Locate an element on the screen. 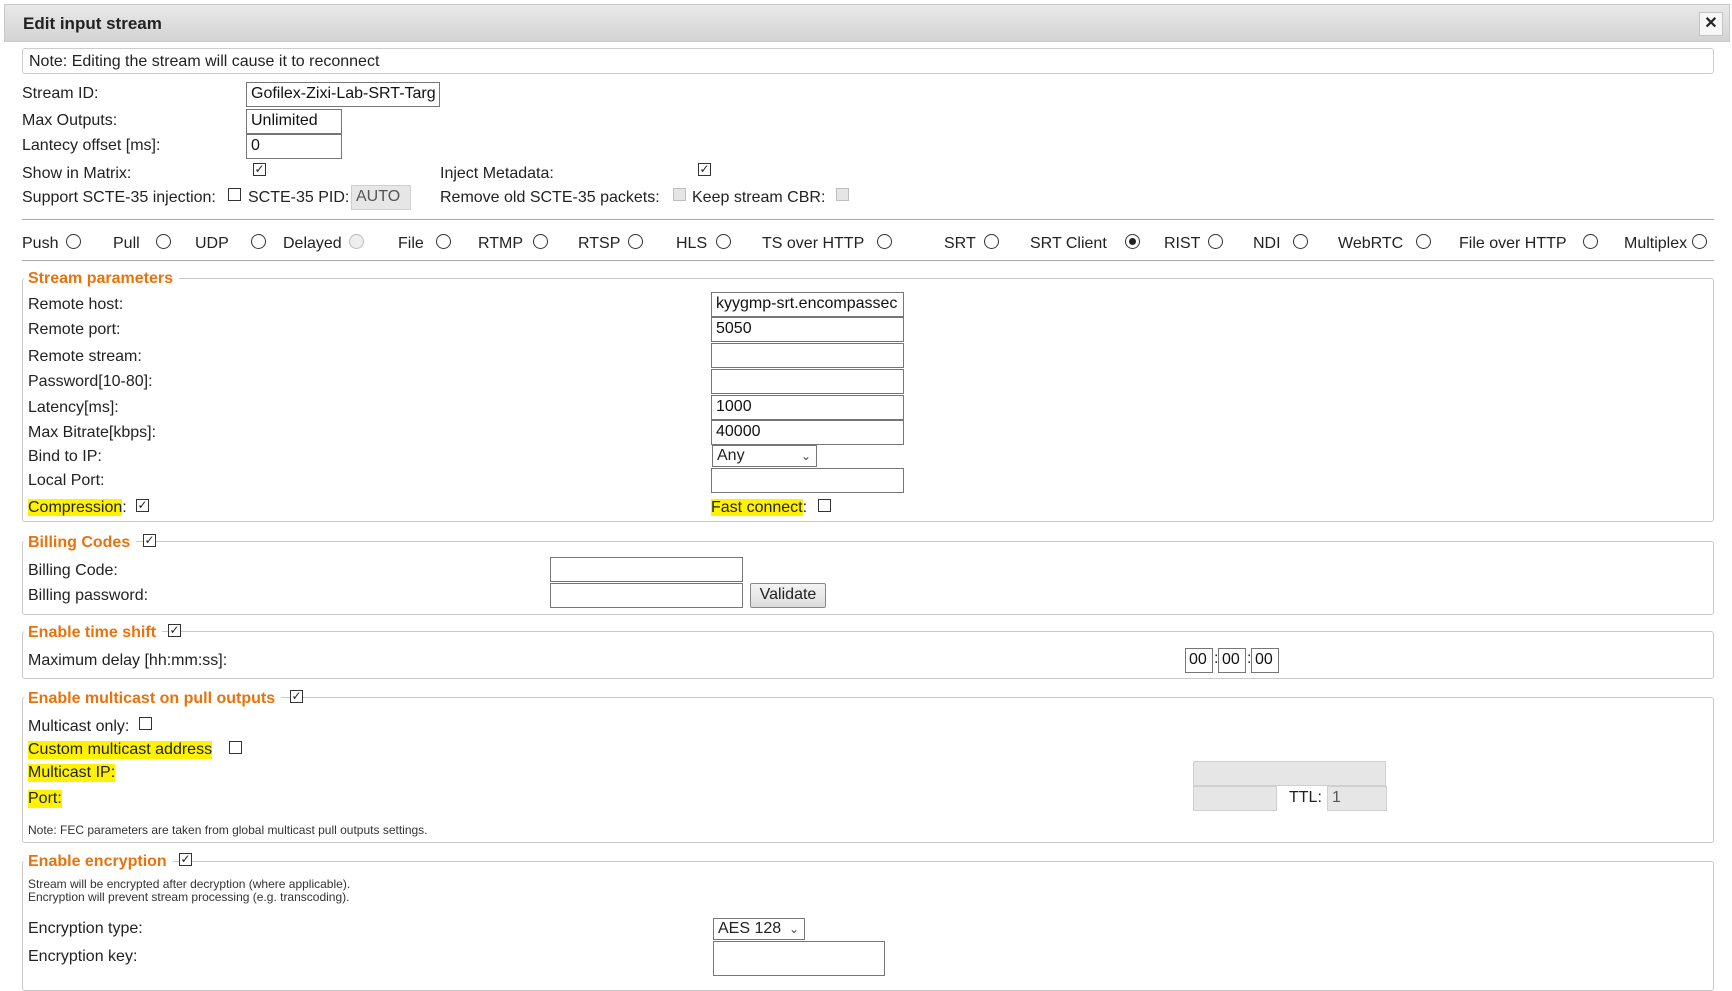 The width and height of the screenshot is (1732, 991). billing-code-label: Billing Code: is located at coordinates (73, 570).